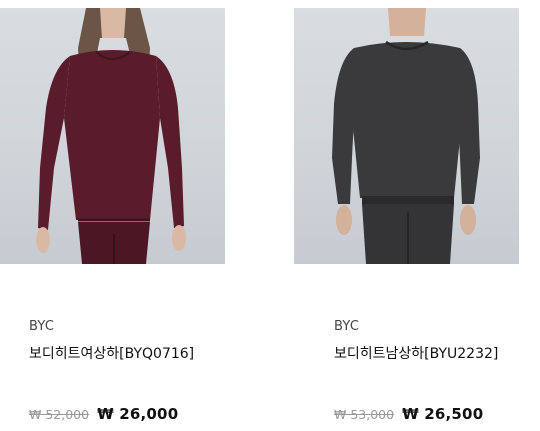  What do you see at coordinates (416, 353) in the screenshot?
I see `product-title: 보디히트남상하[BYU2232]` at bounding box center [416, 353].